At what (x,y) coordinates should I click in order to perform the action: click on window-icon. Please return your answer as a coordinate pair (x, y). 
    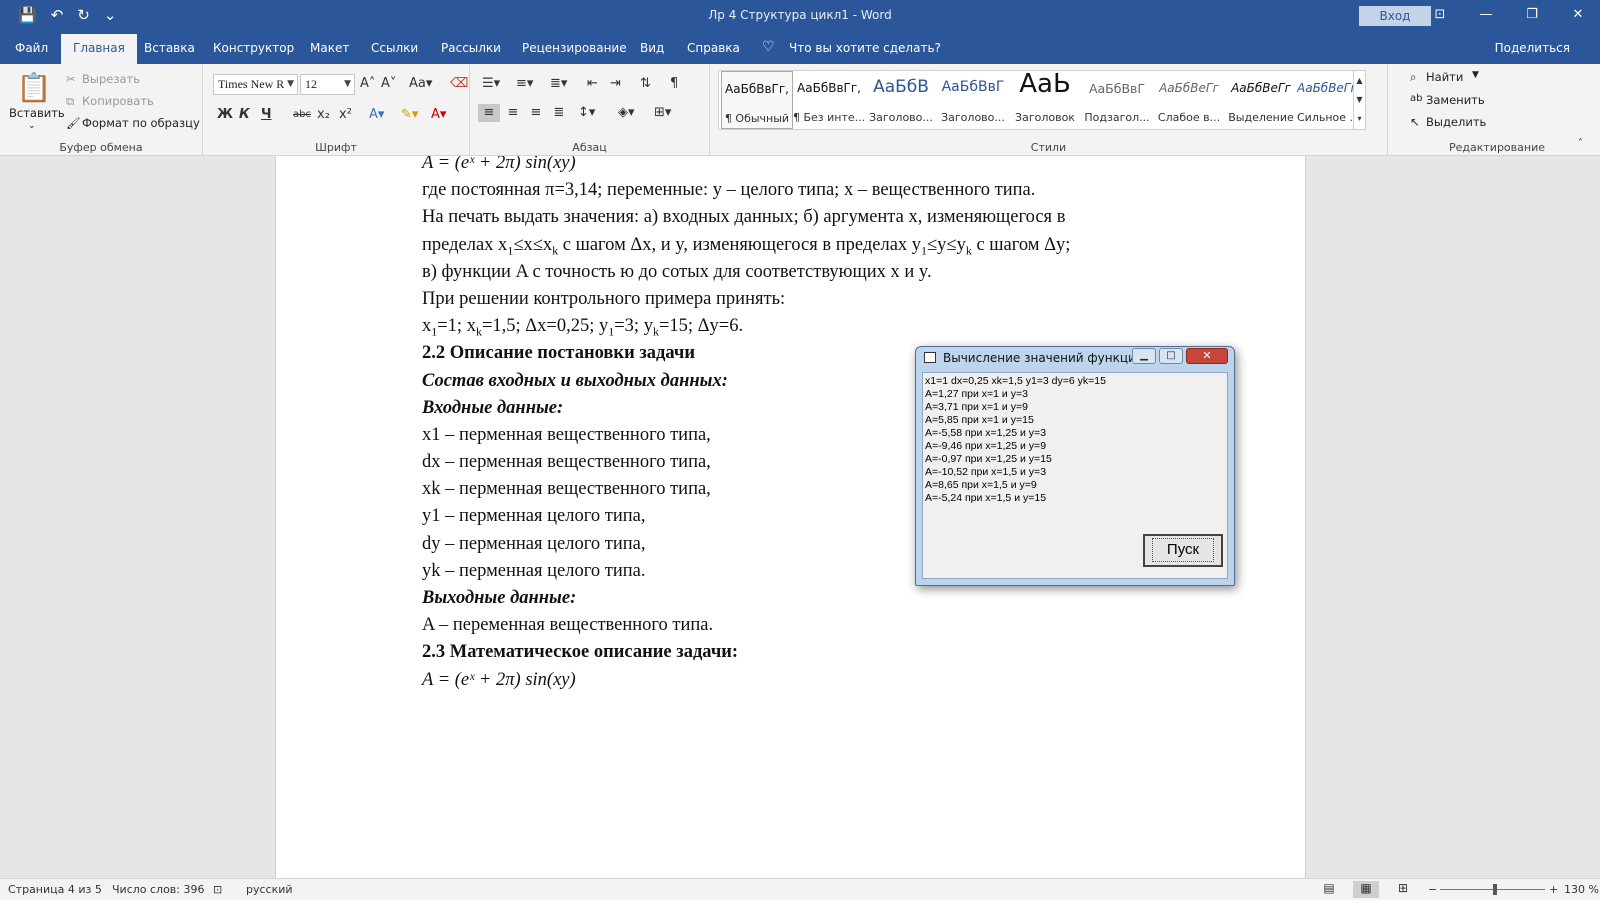
    Looking at the image, I should click on (930, 357).